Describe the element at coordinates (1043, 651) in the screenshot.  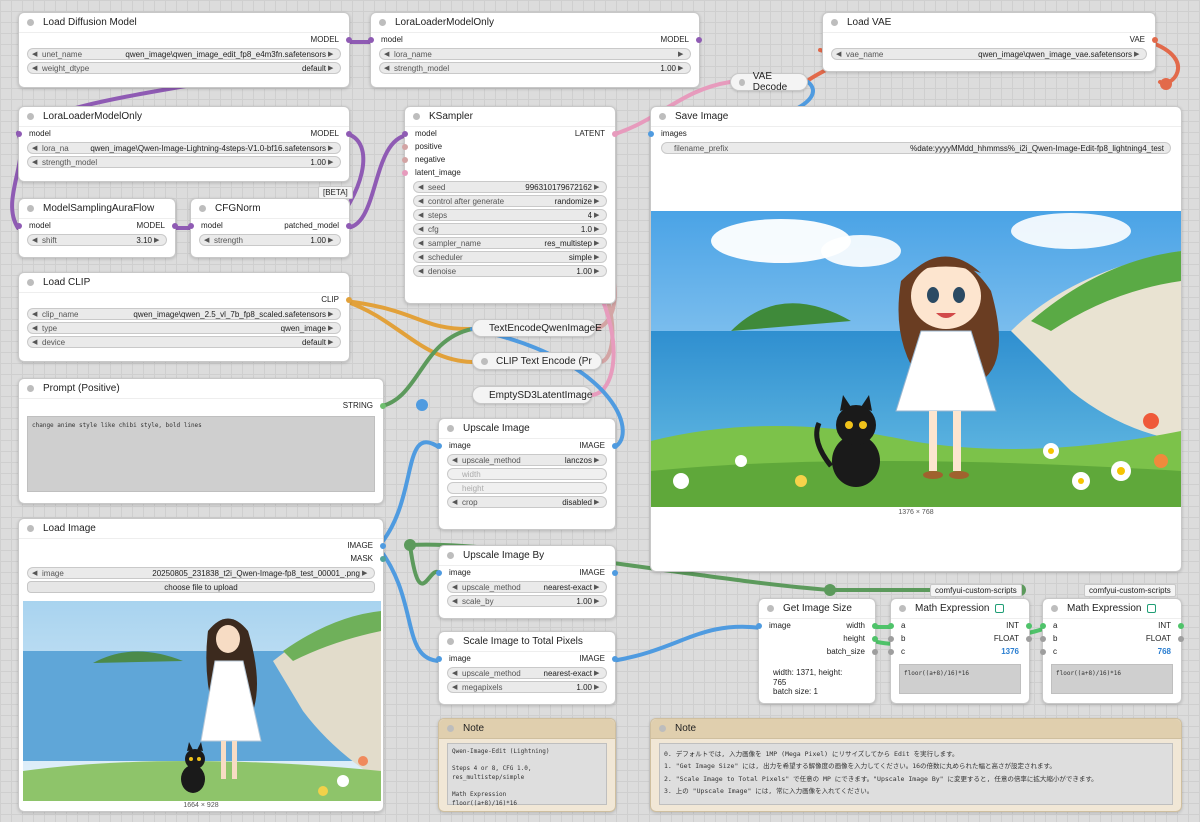
I see `c-input-socket` at that location.